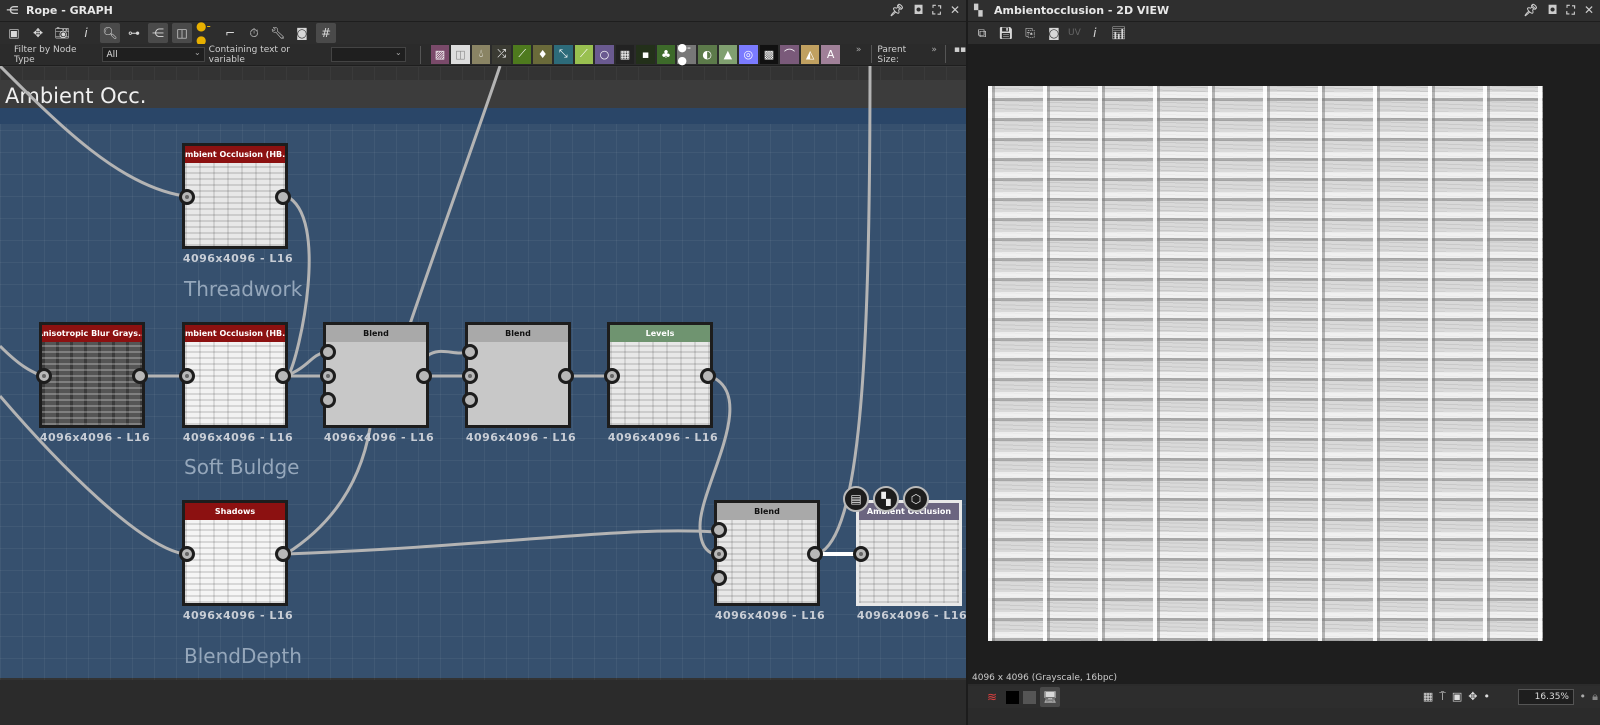 This screenshot has width=1600, height=725. Describe the element at coordinates (254, 33) in the screenshot. I see `timer-icon: ⏱` at that location.